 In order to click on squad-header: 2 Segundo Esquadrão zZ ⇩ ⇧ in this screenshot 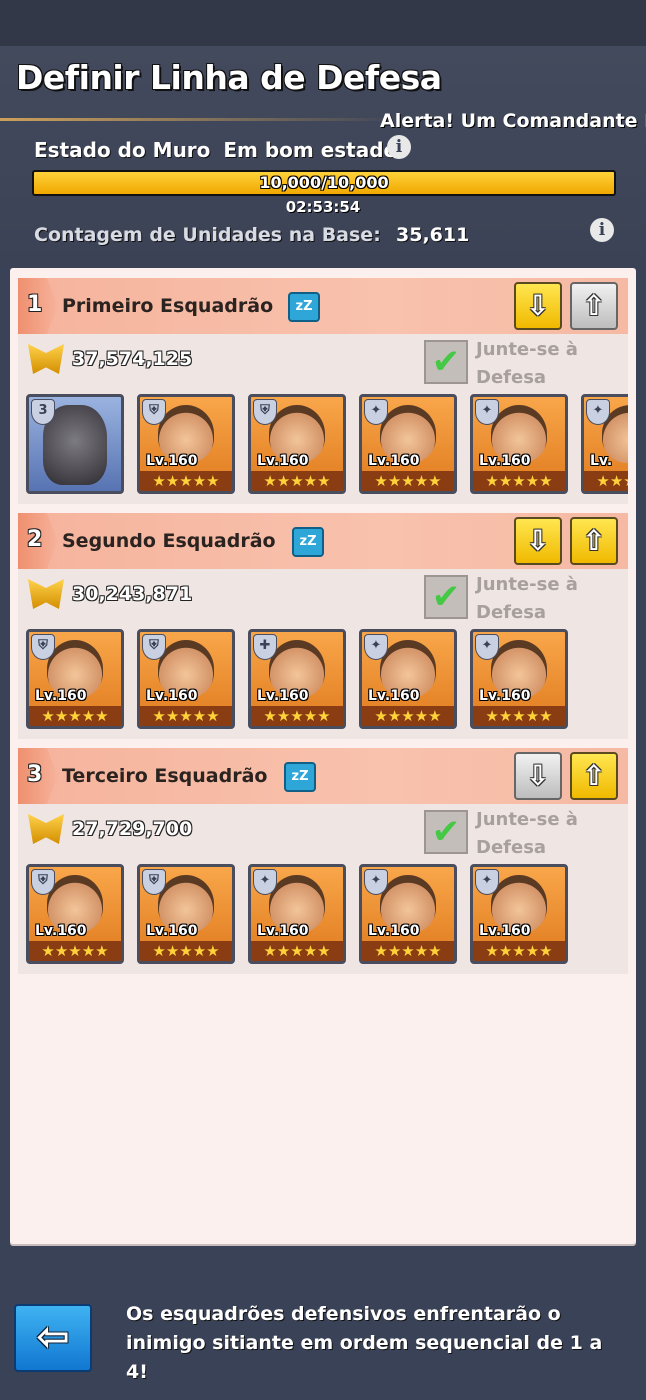, I will do `click(323, 541)`.